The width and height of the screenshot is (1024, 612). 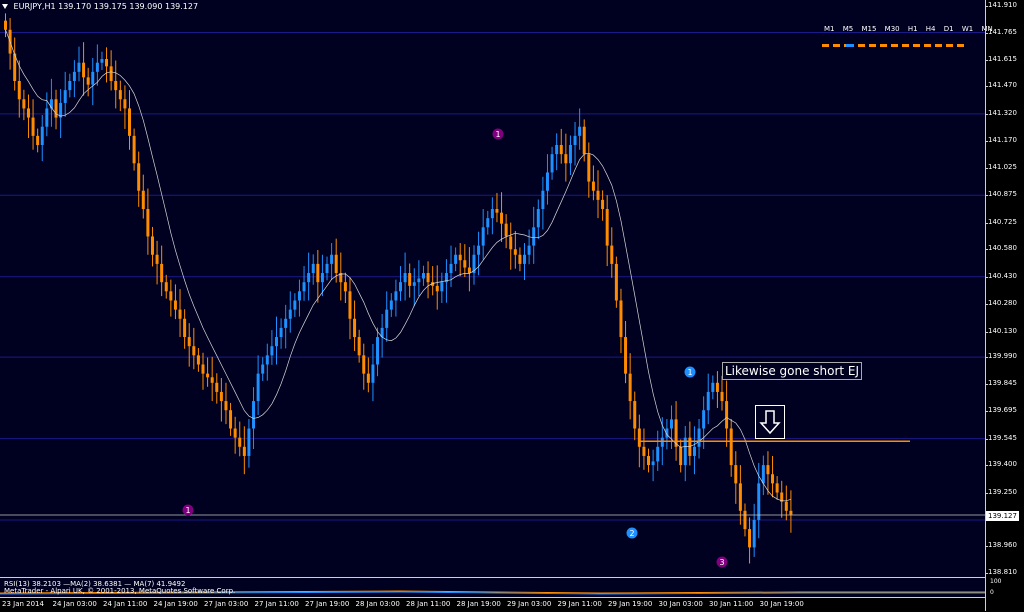 I want to click on tf-label: H1, so click(x=912, y=29).